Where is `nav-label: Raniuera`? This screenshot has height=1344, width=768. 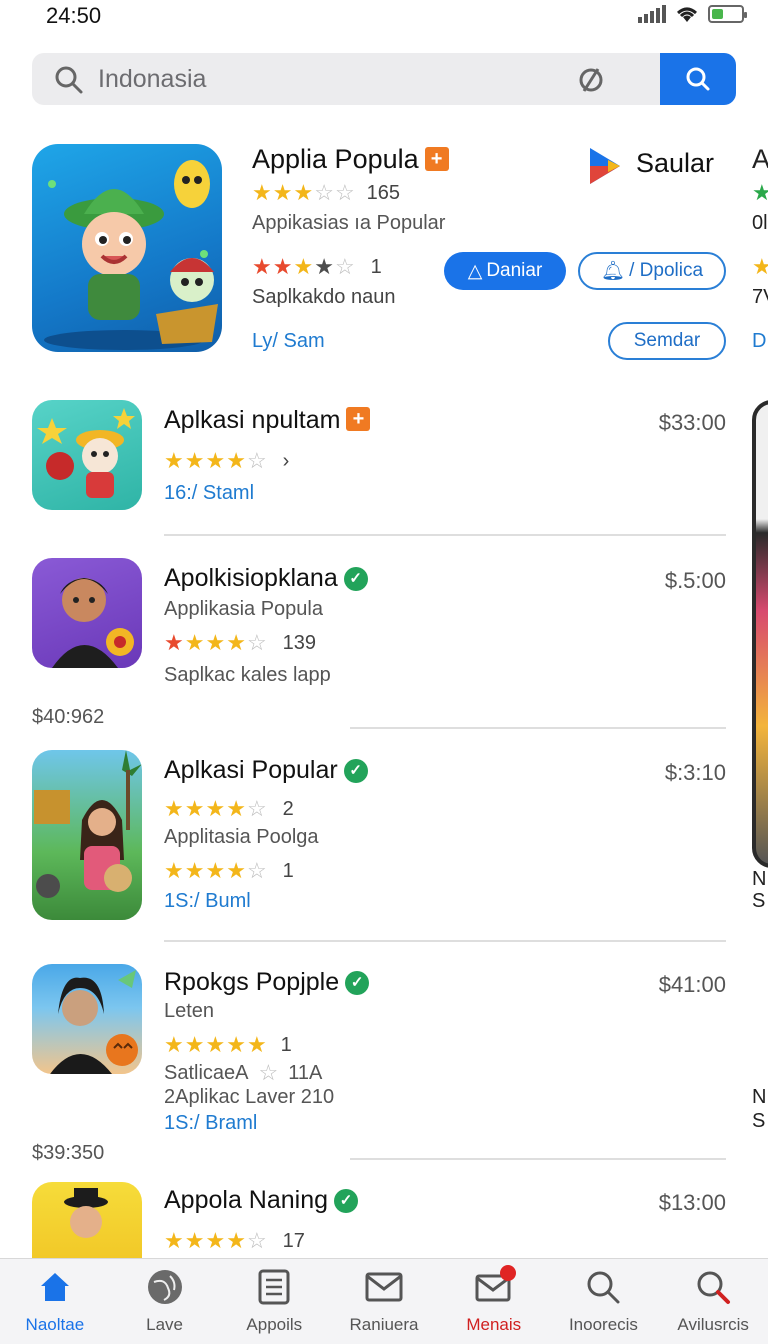 nav-label: Raniuera is located at coordinates (384, 1324).